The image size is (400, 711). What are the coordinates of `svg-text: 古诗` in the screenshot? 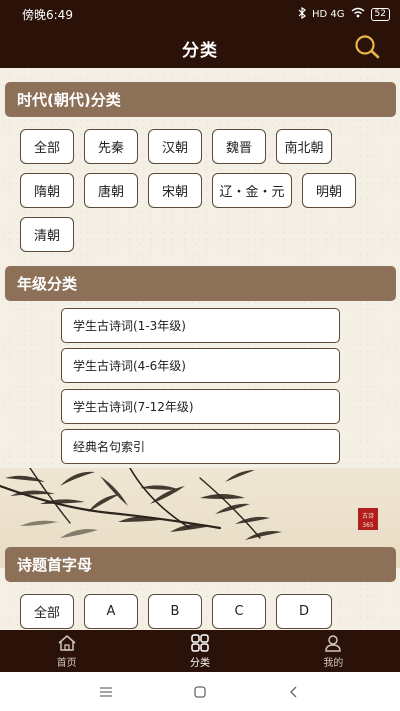 It's located at (368, 516).